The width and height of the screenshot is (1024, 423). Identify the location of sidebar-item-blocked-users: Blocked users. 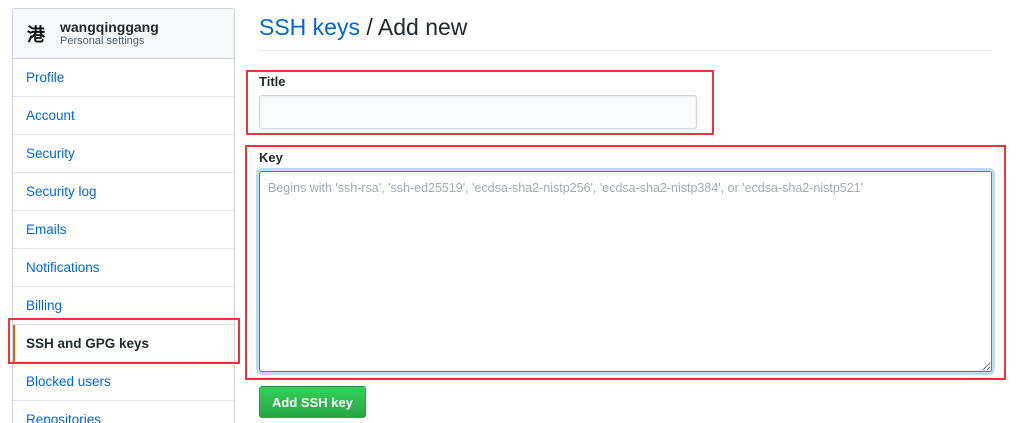
(123, 382).